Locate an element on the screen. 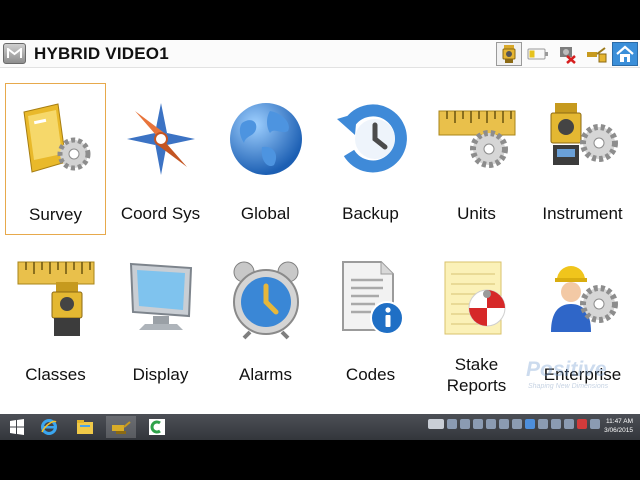  battery-icon is located at coordinates (538, 54).